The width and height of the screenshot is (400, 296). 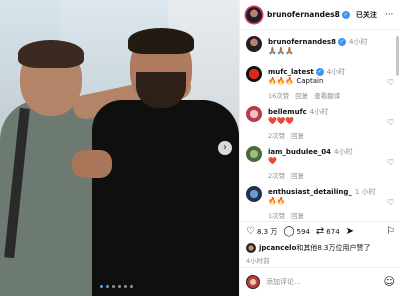 I want to click on caption-row: brunofernandes8 ✓ 4小时 🙏🏽🙏🏽🙏🏽, so click(x=321, y=46).